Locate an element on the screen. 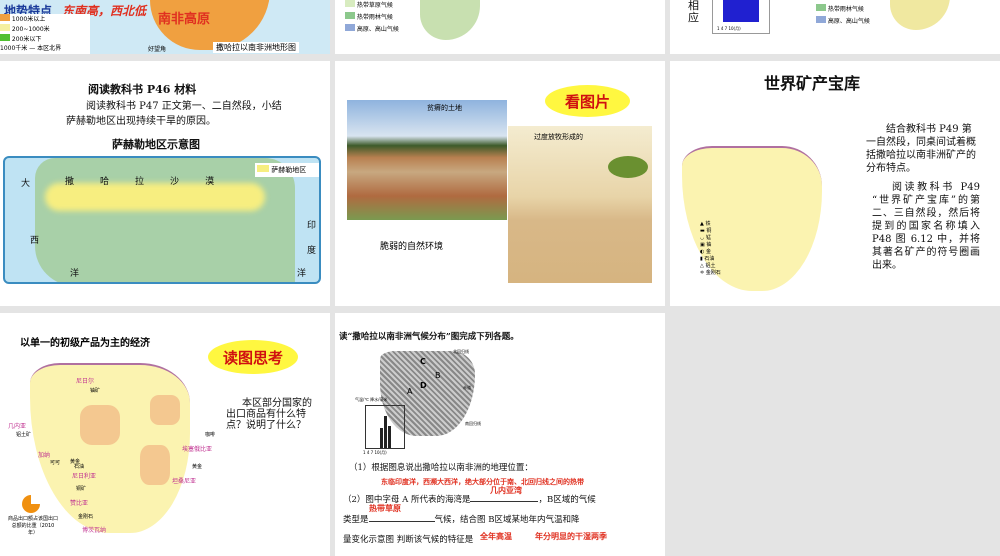 The height and width of the screenshot is (556, 1000). legend-pie is located at coordinates (31, 504).